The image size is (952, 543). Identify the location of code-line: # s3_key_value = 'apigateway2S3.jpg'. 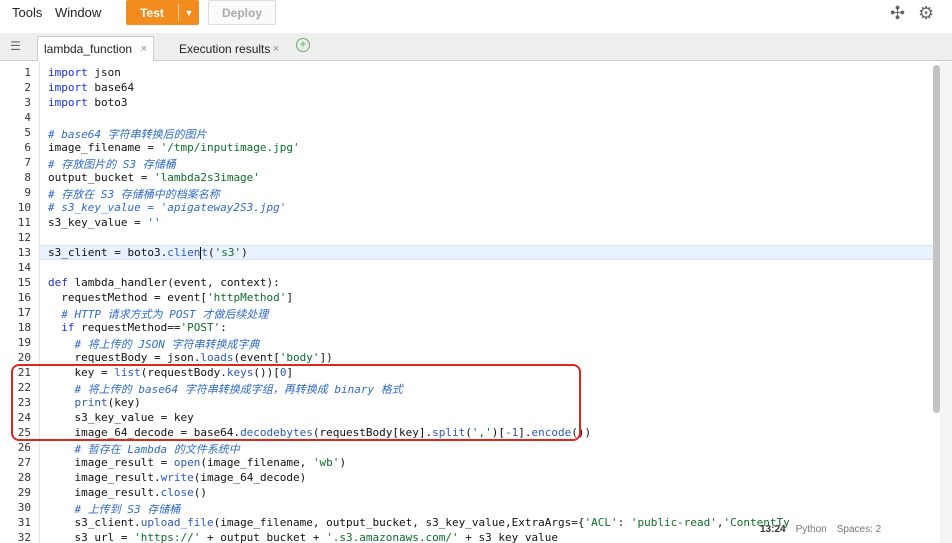
(167, 208).